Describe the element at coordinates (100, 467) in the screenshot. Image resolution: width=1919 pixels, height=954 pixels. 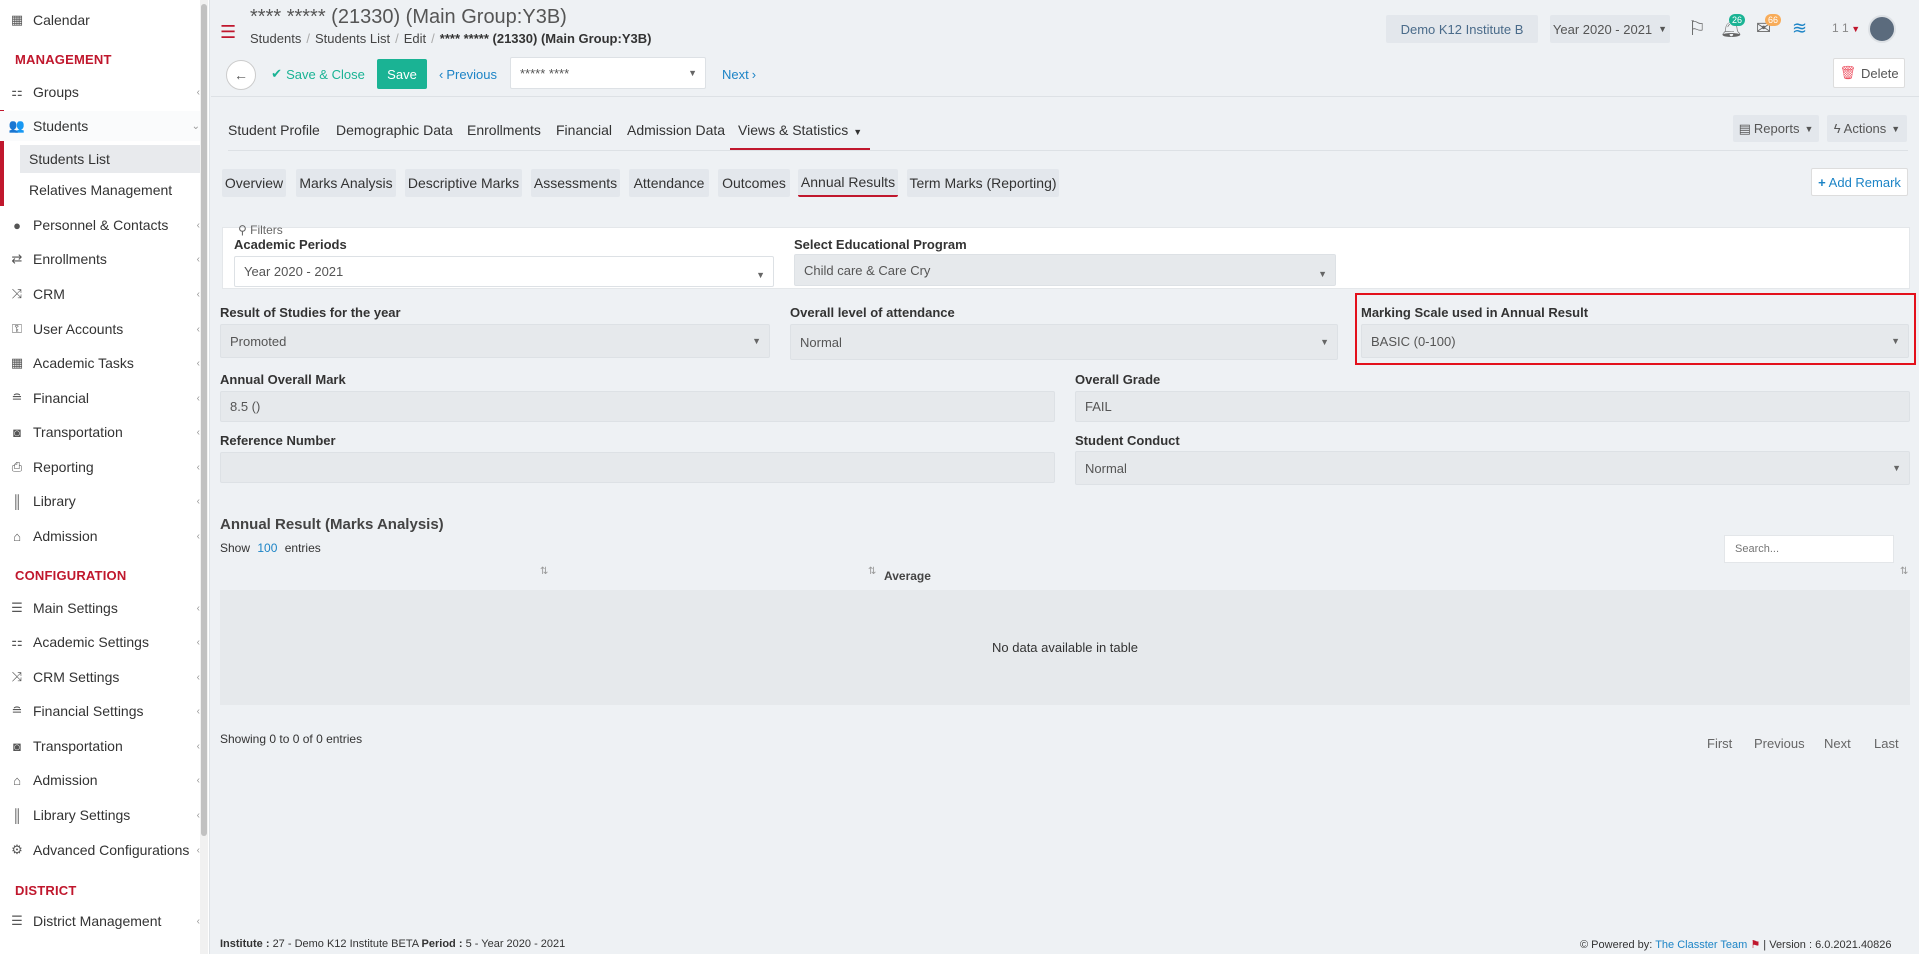
I see `sidebar-item-reporting: ⎙ Reporting ‹` at that location.